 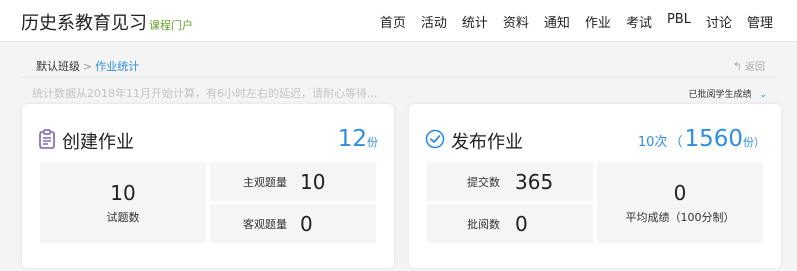 I want to click on back-button: ↰ 返回, so click(x=749, y=65).